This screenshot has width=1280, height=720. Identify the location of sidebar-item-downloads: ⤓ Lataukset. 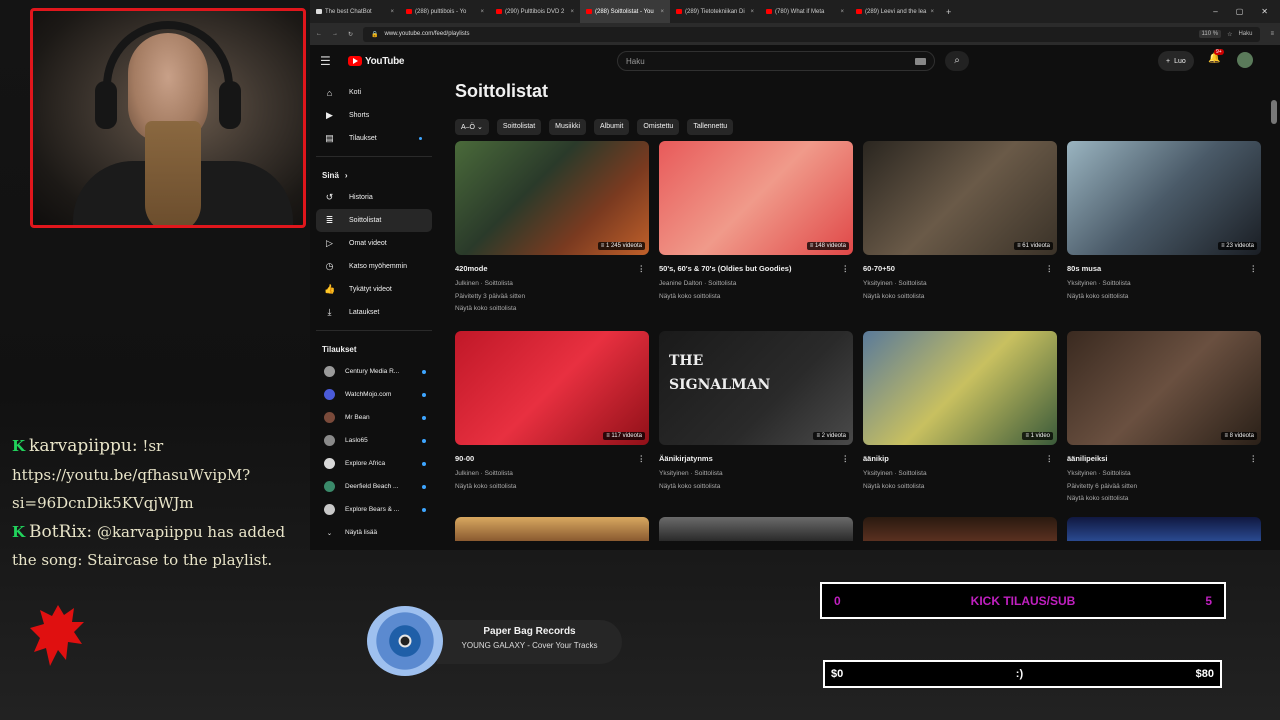
(374, 312).